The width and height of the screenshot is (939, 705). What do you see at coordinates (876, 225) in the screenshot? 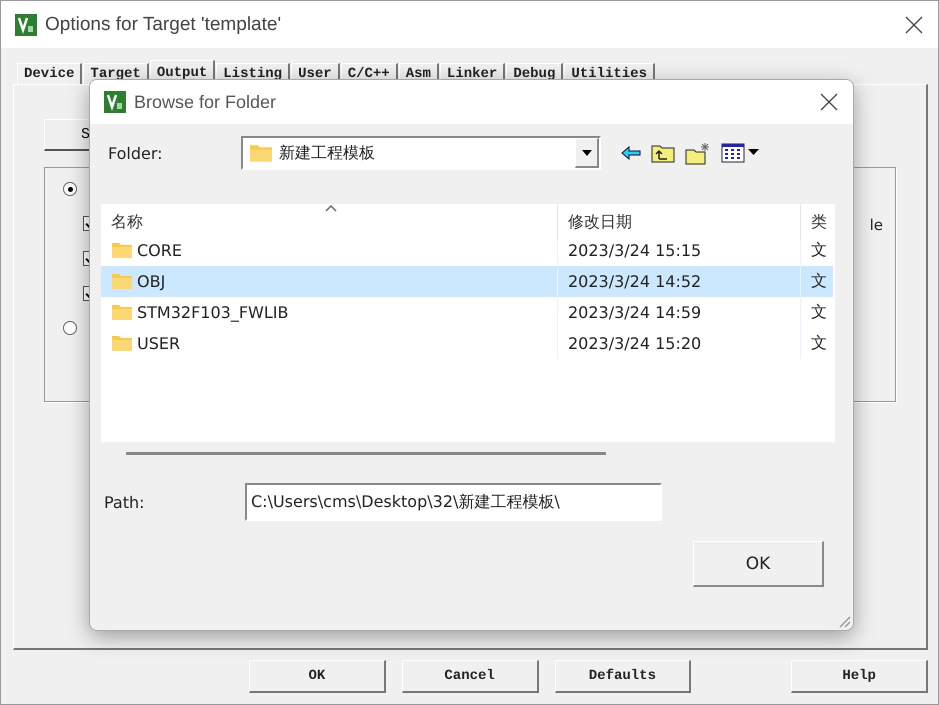
I see `option-label: le` at bounding box center [876, 225].